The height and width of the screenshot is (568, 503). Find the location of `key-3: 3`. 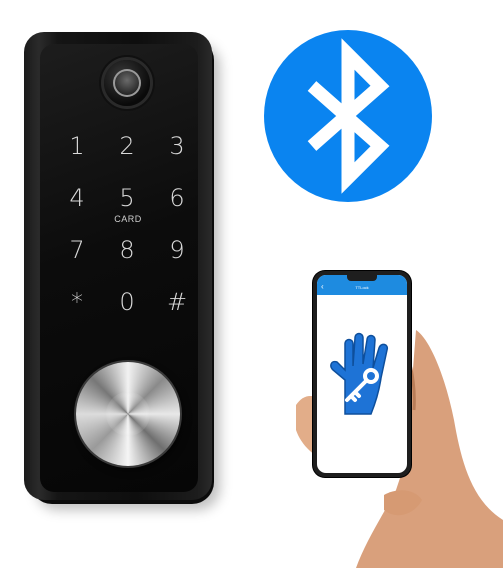

key-3: 3 is located at coordinates (177, 146).